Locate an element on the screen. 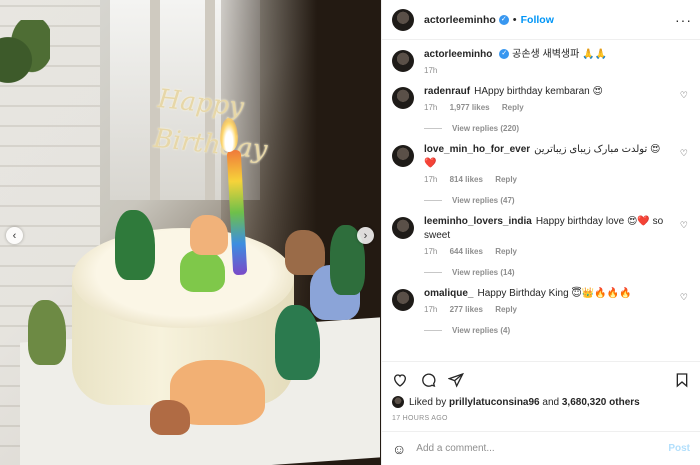 The height and width of the screenshot is (465, 700). comment-likes: 644 likes is located at coordinates (466, 251).